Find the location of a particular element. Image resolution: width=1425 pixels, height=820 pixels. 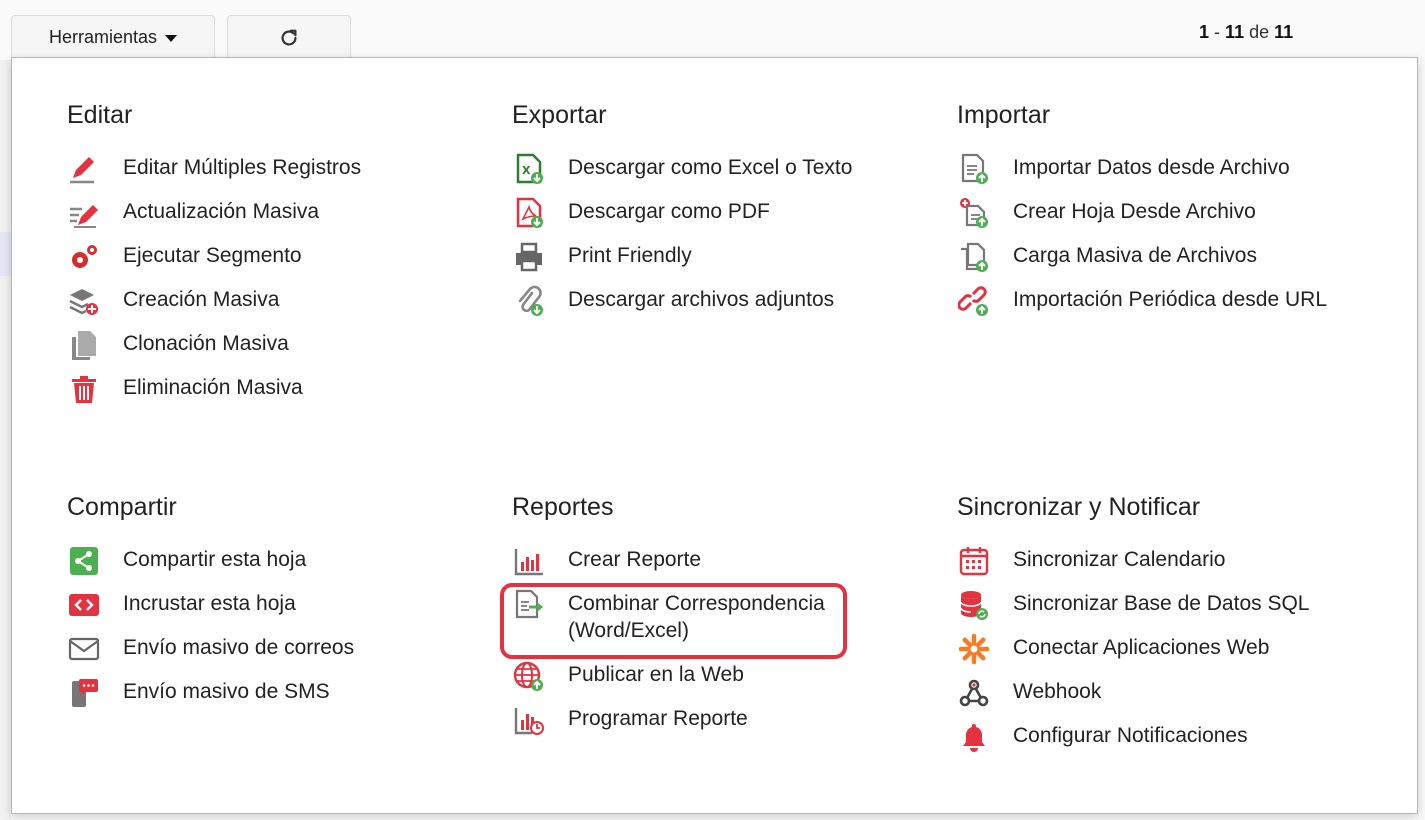

file-import-icon is located at coordinates (974, 169).